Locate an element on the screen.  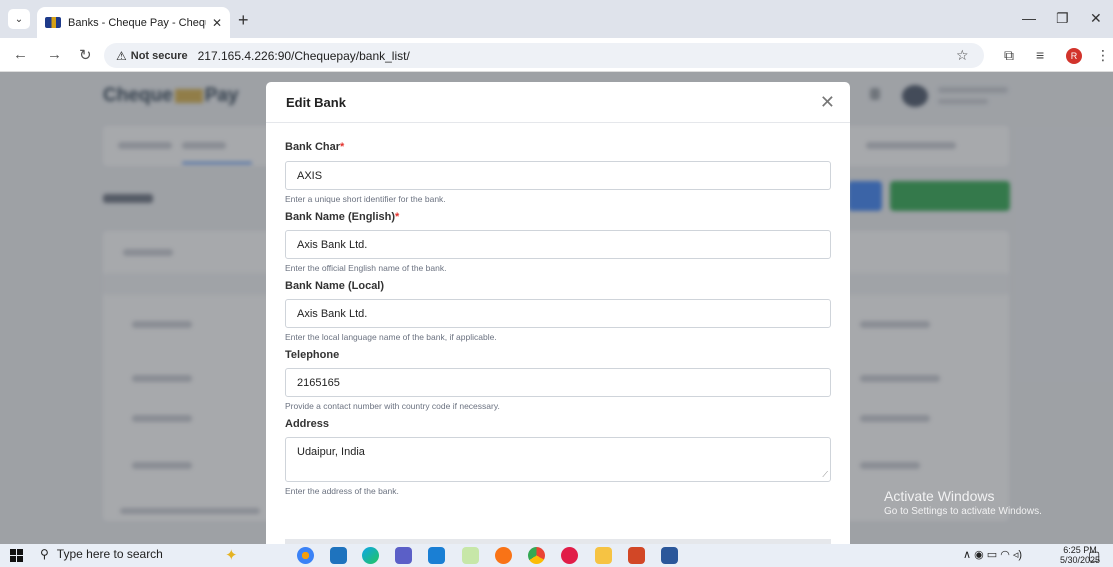
bank-name-english-label: Bank Name (English)* is located at coordinates (342, 217).